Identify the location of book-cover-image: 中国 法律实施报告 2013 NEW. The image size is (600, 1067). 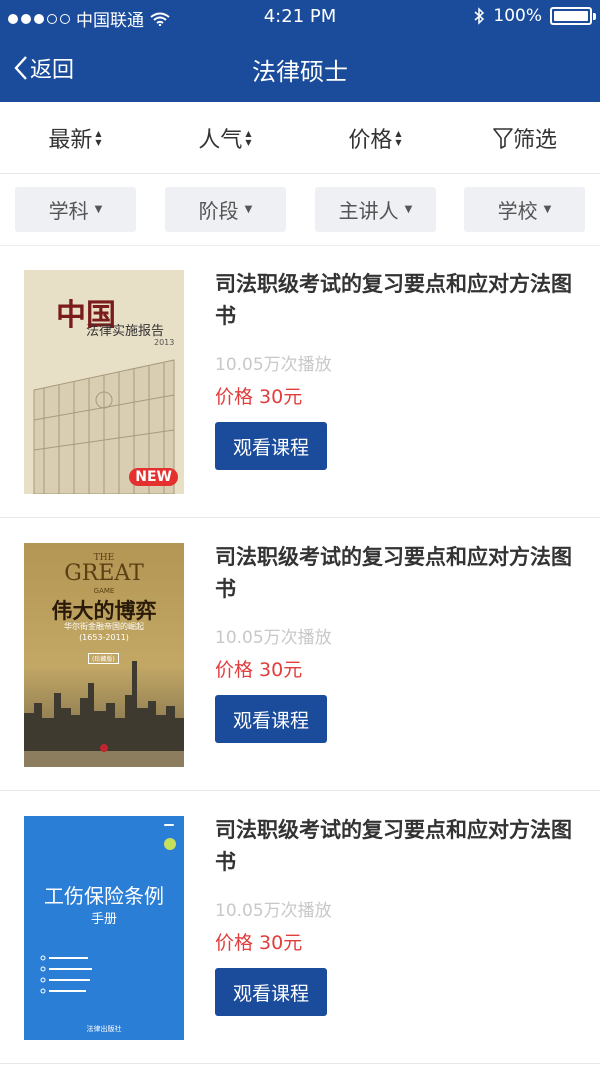
(104, 382).